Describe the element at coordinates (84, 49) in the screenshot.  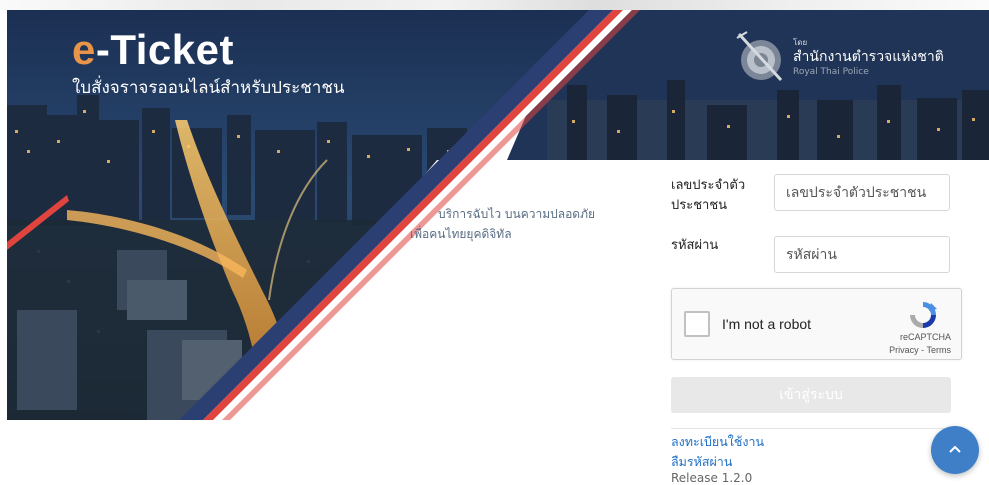
I see `app-title-e: e` at that location.